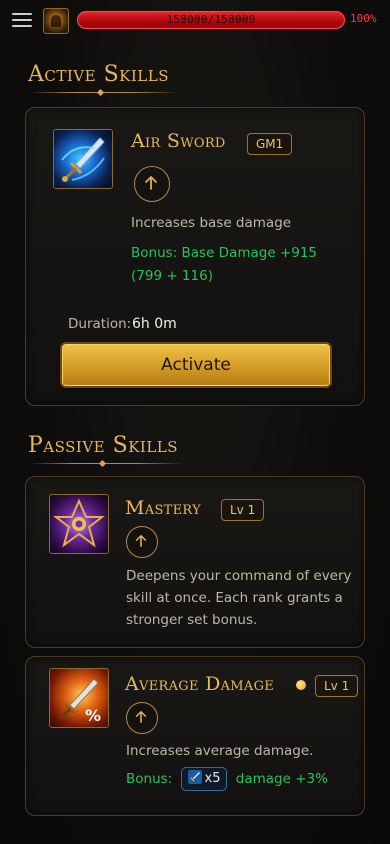  Describe the element at coordinates (22, 20) in the screenshot. I see `hamburger-menu-icon` at that location.